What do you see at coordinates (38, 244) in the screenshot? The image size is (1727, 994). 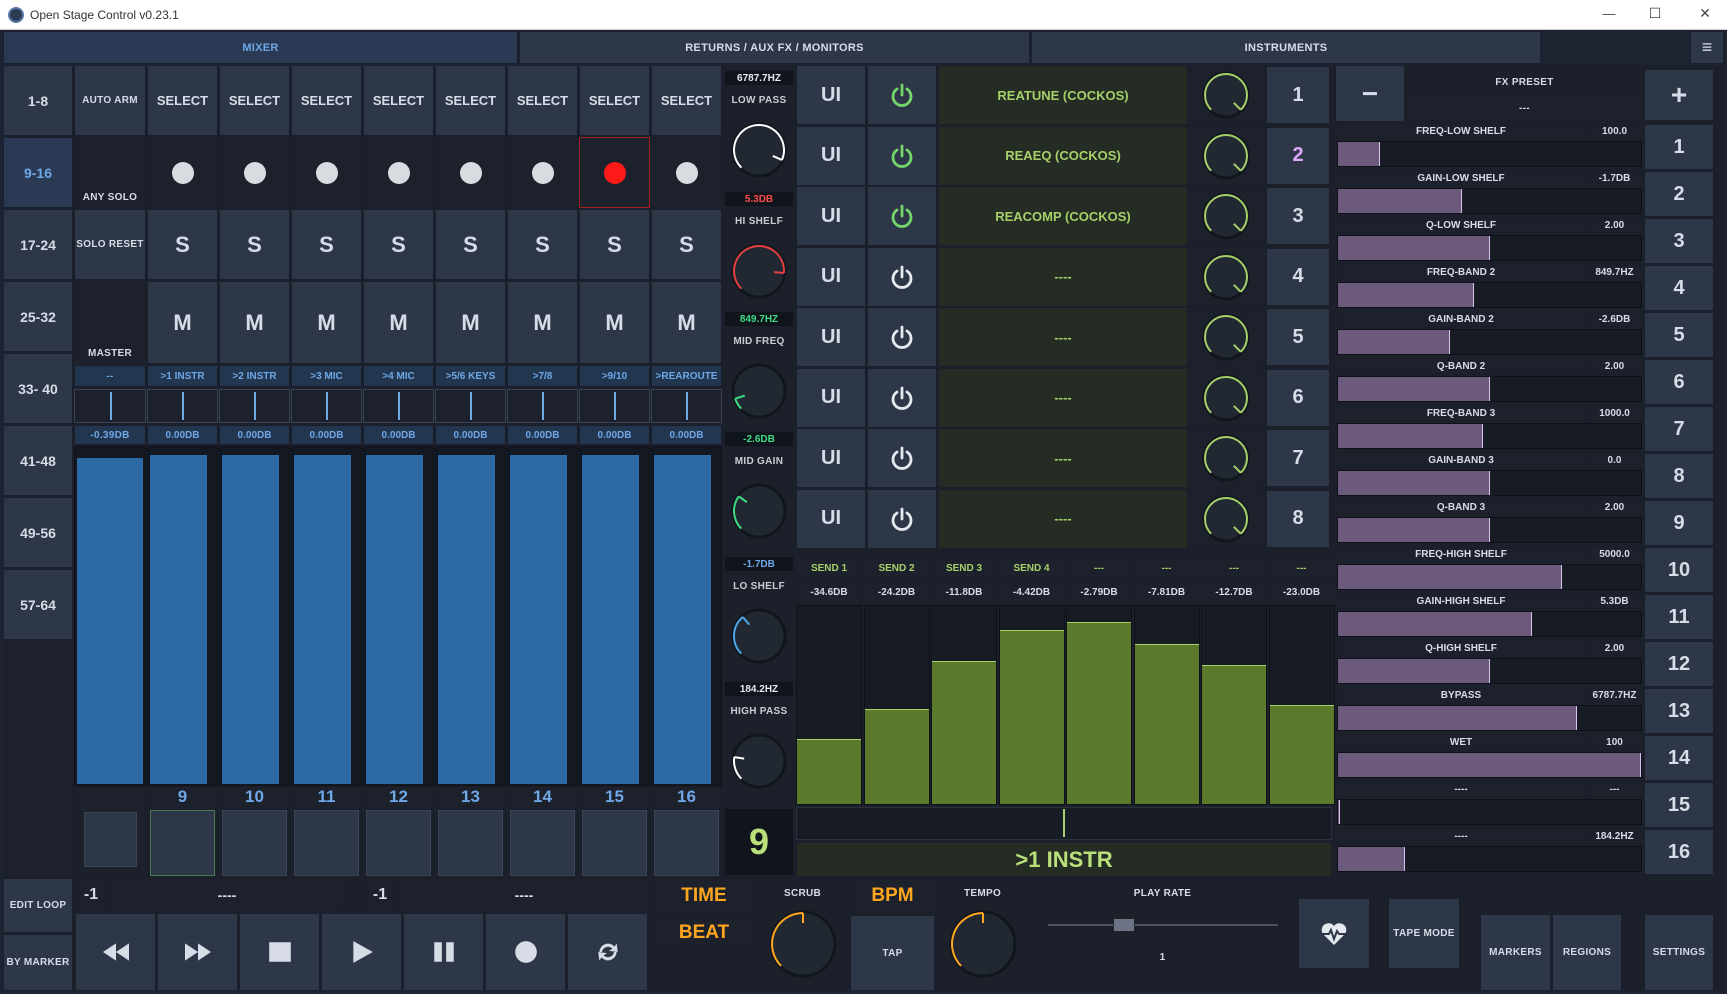 I see `bank-17-24: 17-24` at bounding box center [38, 244].